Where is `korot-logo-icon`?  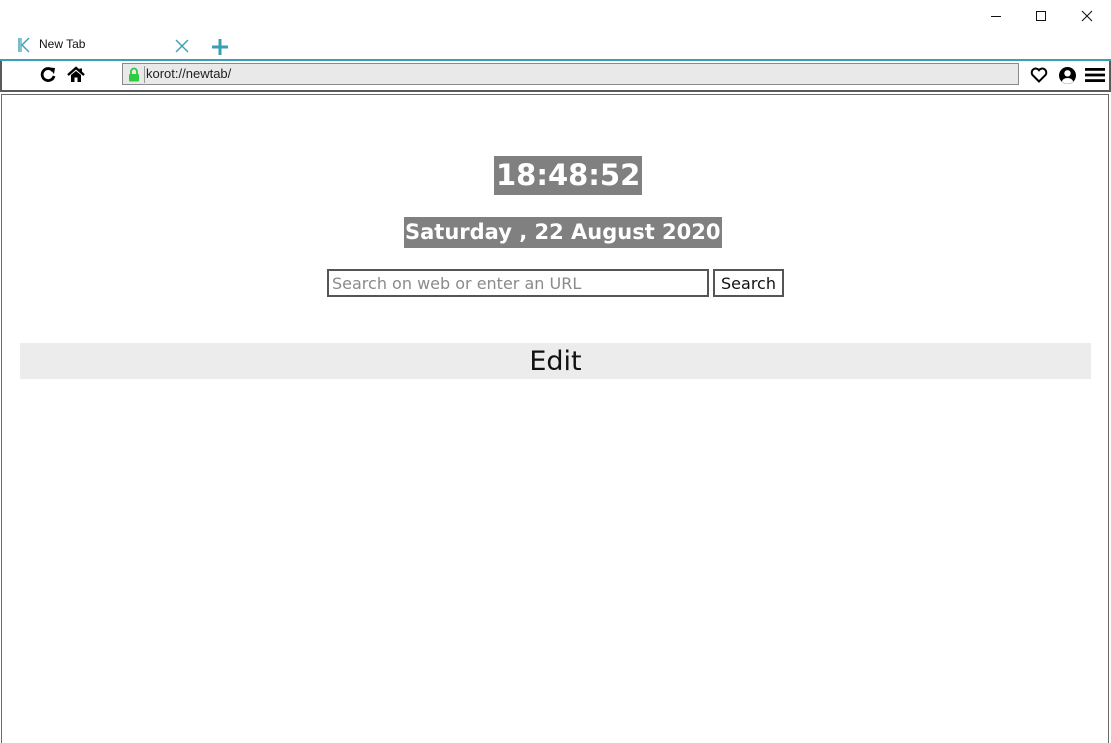
korot-logo-icon is located at coordinates (24, 45).